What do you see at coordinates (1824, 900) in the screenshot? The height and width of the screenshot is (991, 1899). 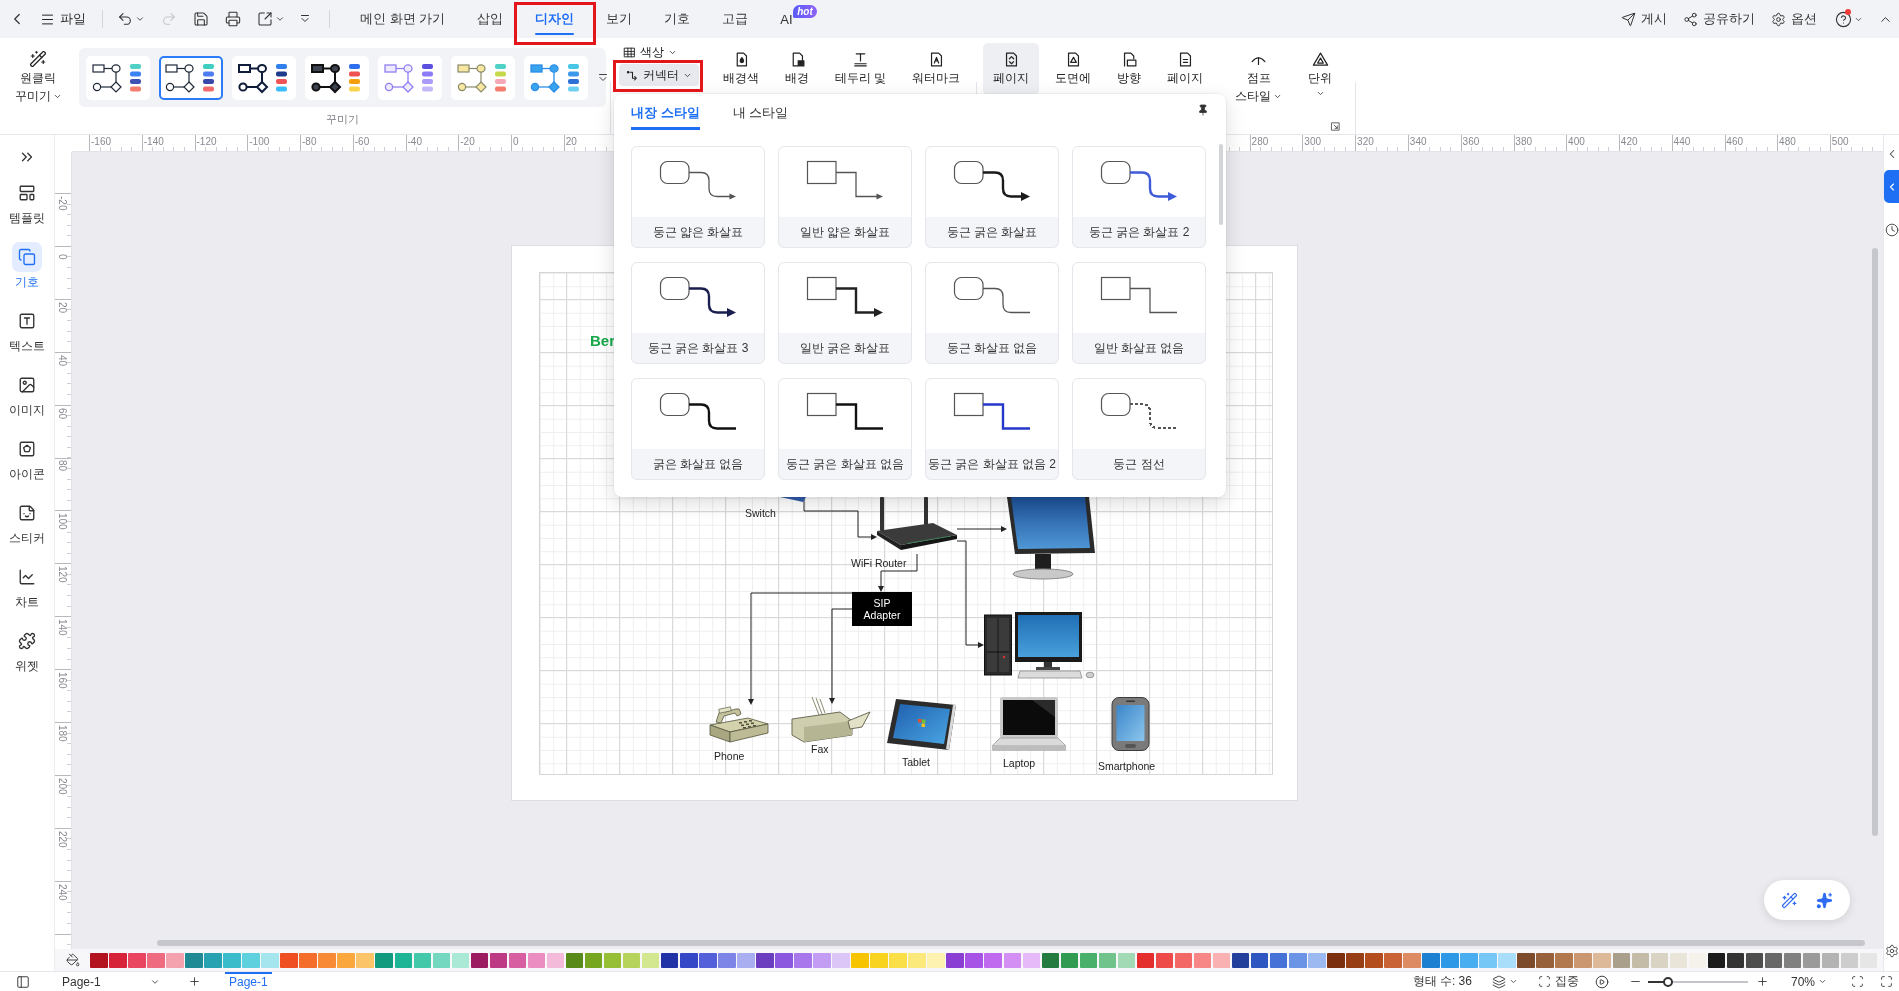 I see `sparkles-icon` at bounding box center [1824, 900].